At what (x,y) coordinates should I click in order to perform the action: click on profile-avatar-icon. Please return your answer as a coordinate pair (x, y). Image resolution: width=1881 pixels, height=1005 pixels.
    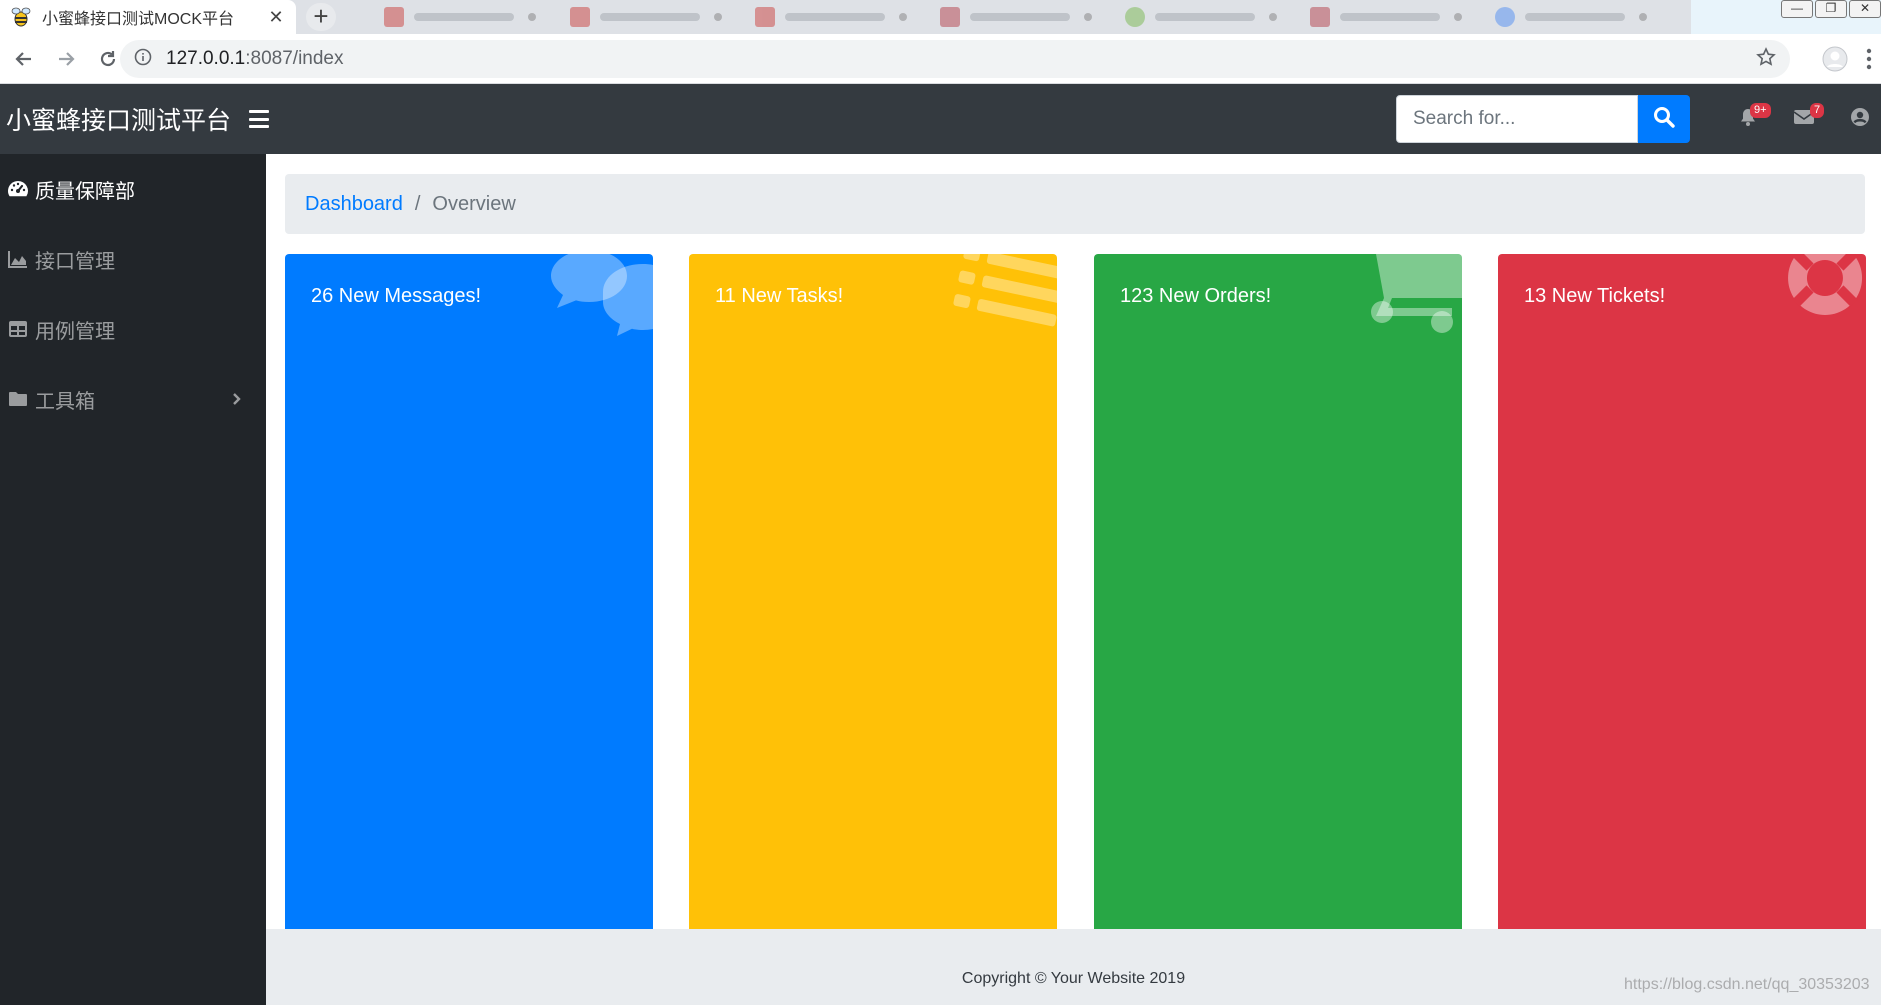
    Looking at the image, I should click on (1835, 59).